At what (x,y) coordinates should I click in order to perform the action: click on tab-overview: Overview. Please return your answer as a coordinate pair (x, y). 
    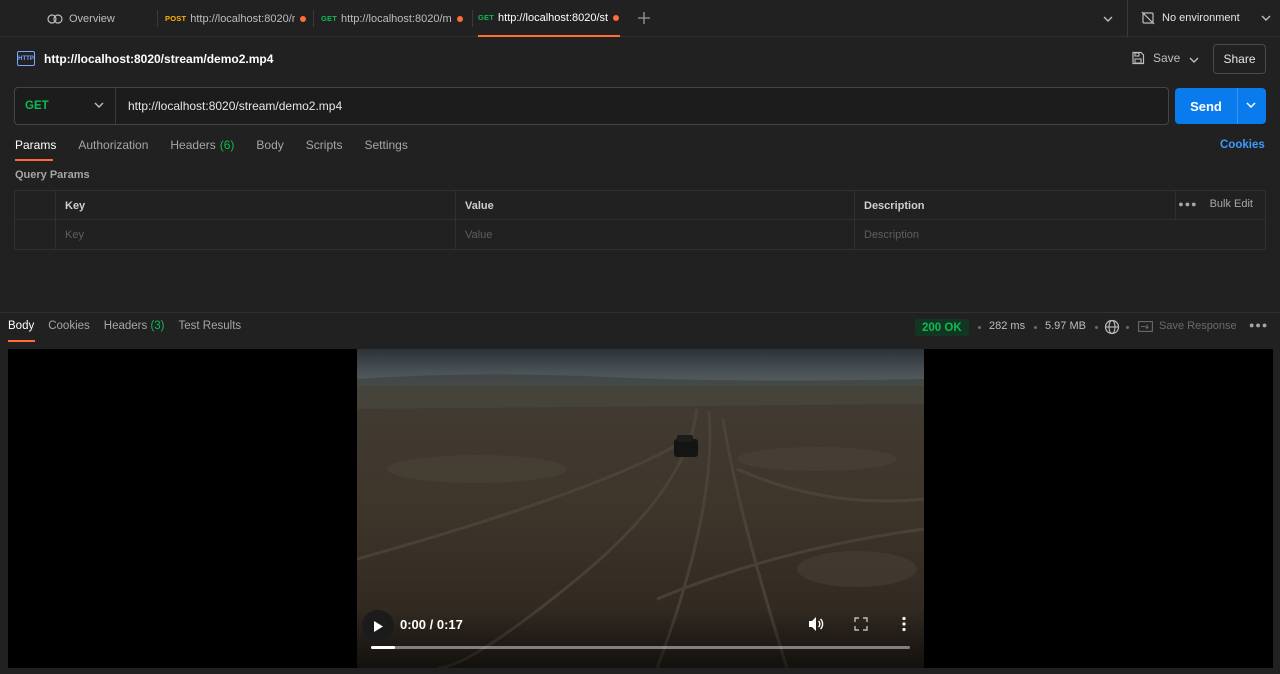
    Looking at the image, I should click on (102, 18).